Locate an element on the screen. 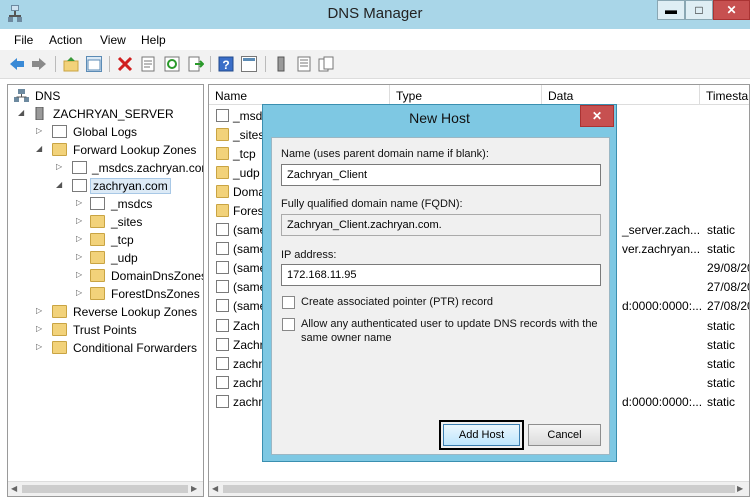 The width and height of the screenshot is (750, 500). forward-arrow-icon is located at coordinates (39, 64).